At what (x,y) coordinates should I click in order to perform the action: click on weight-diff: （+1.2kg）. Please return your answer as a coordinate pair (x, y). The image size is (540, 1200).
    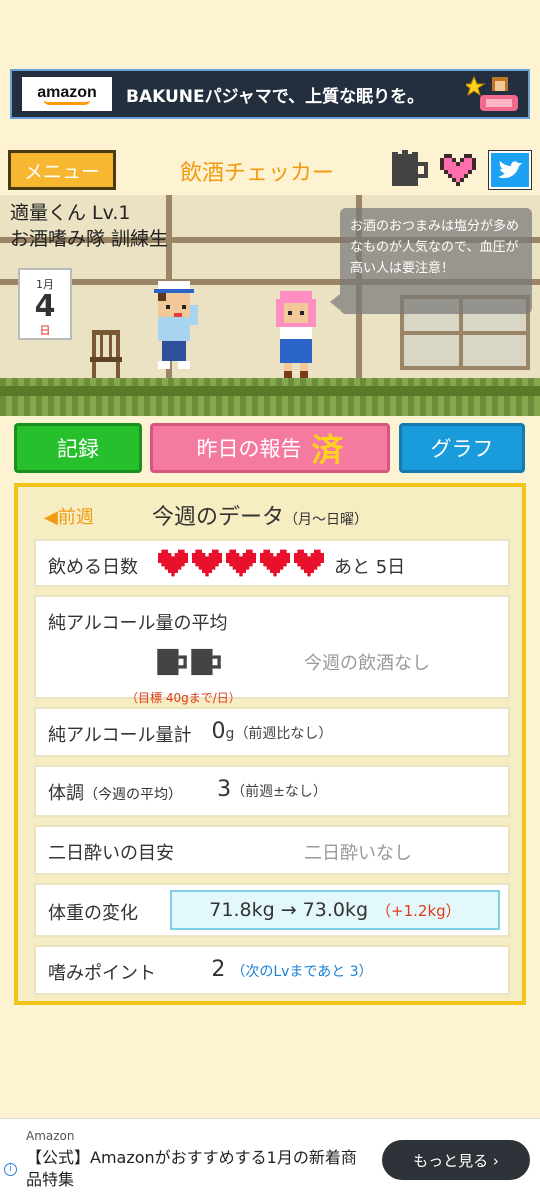
    Looking at the image, I should click on (418, 910).